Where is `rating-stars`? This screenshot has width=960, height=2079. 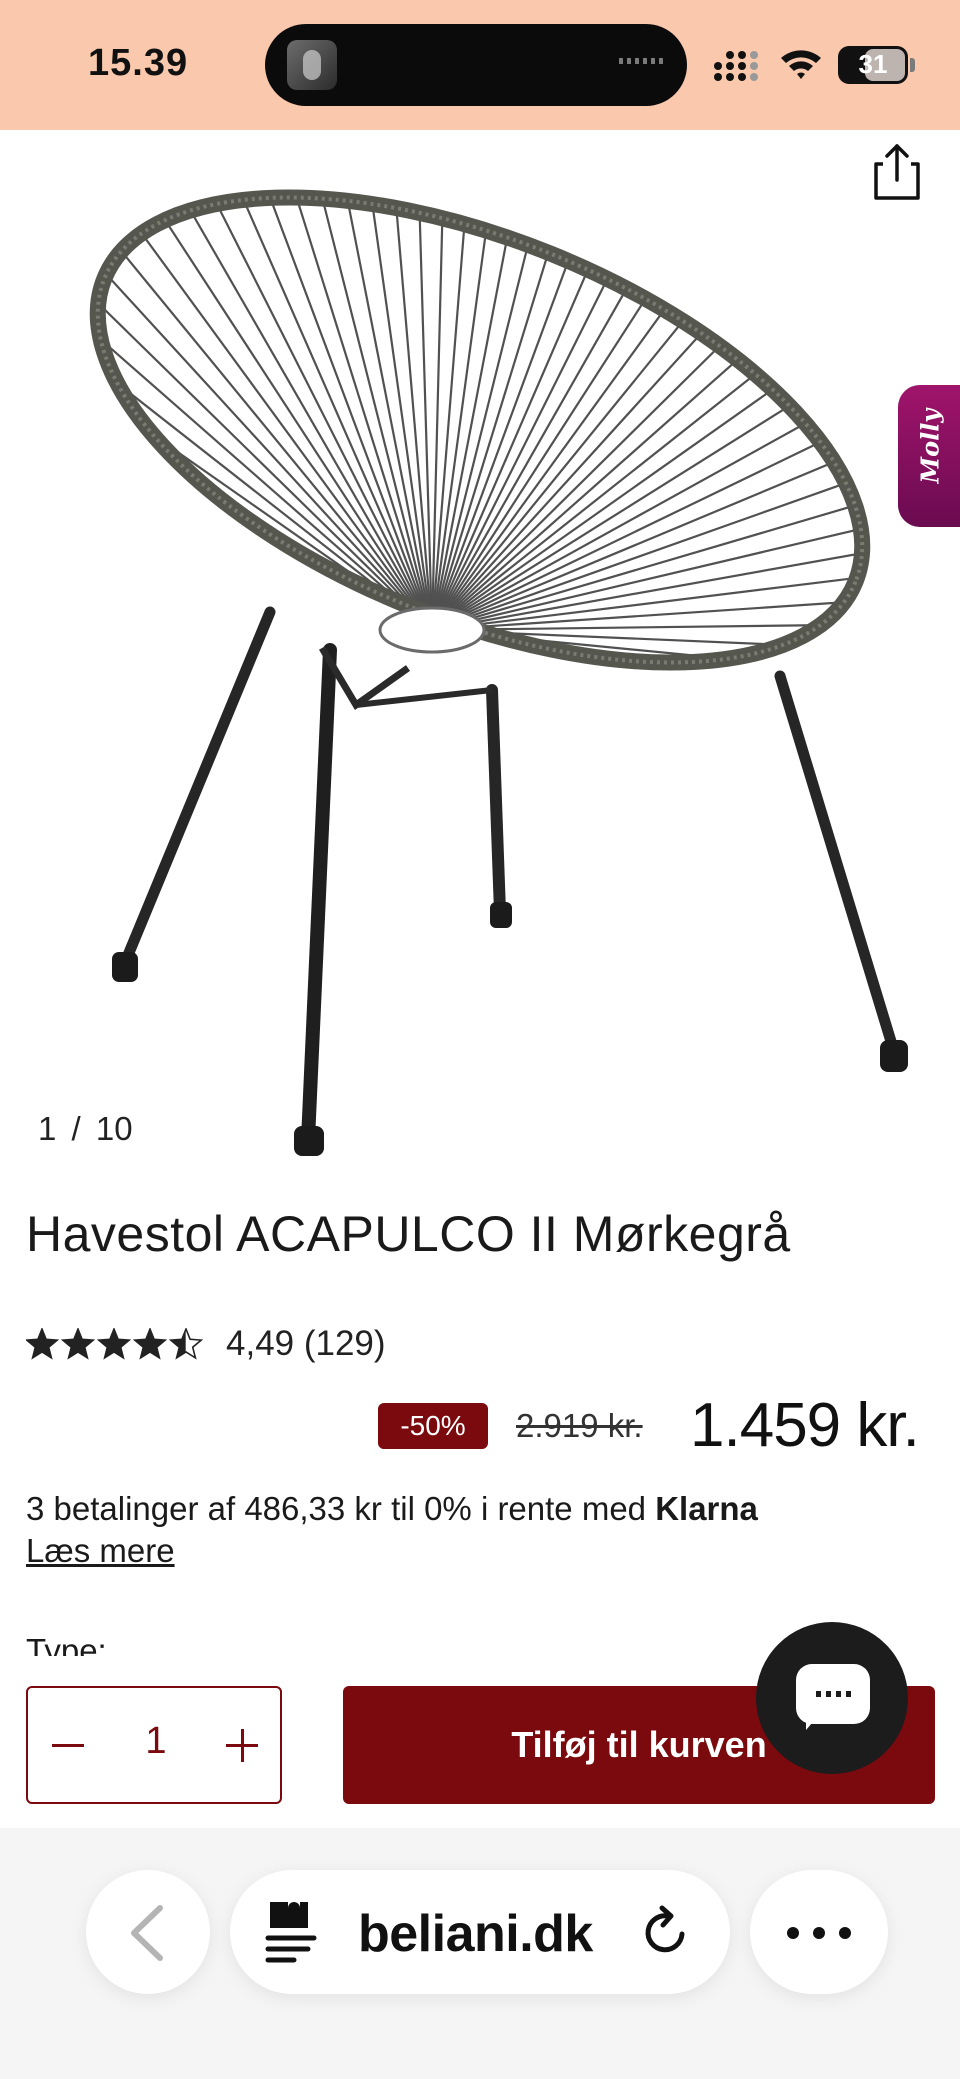
rating-stars is located at coordinates (115, 1344).